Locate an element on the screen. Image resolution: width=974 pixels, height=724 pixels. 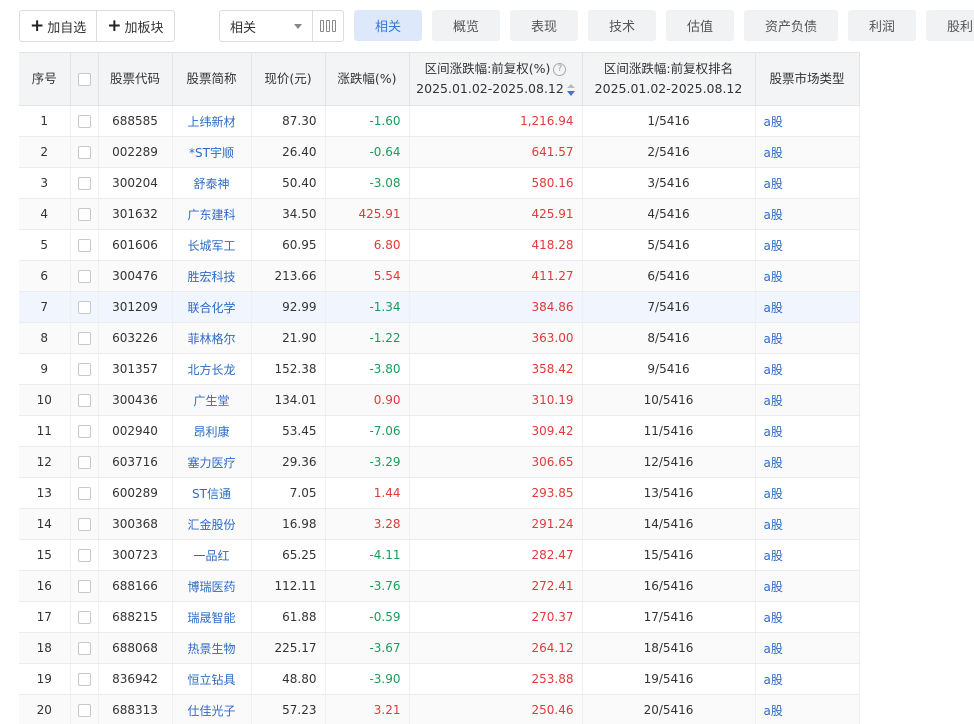
stock-name-link: 博瑞医药 is located at coordinates (212, 586).